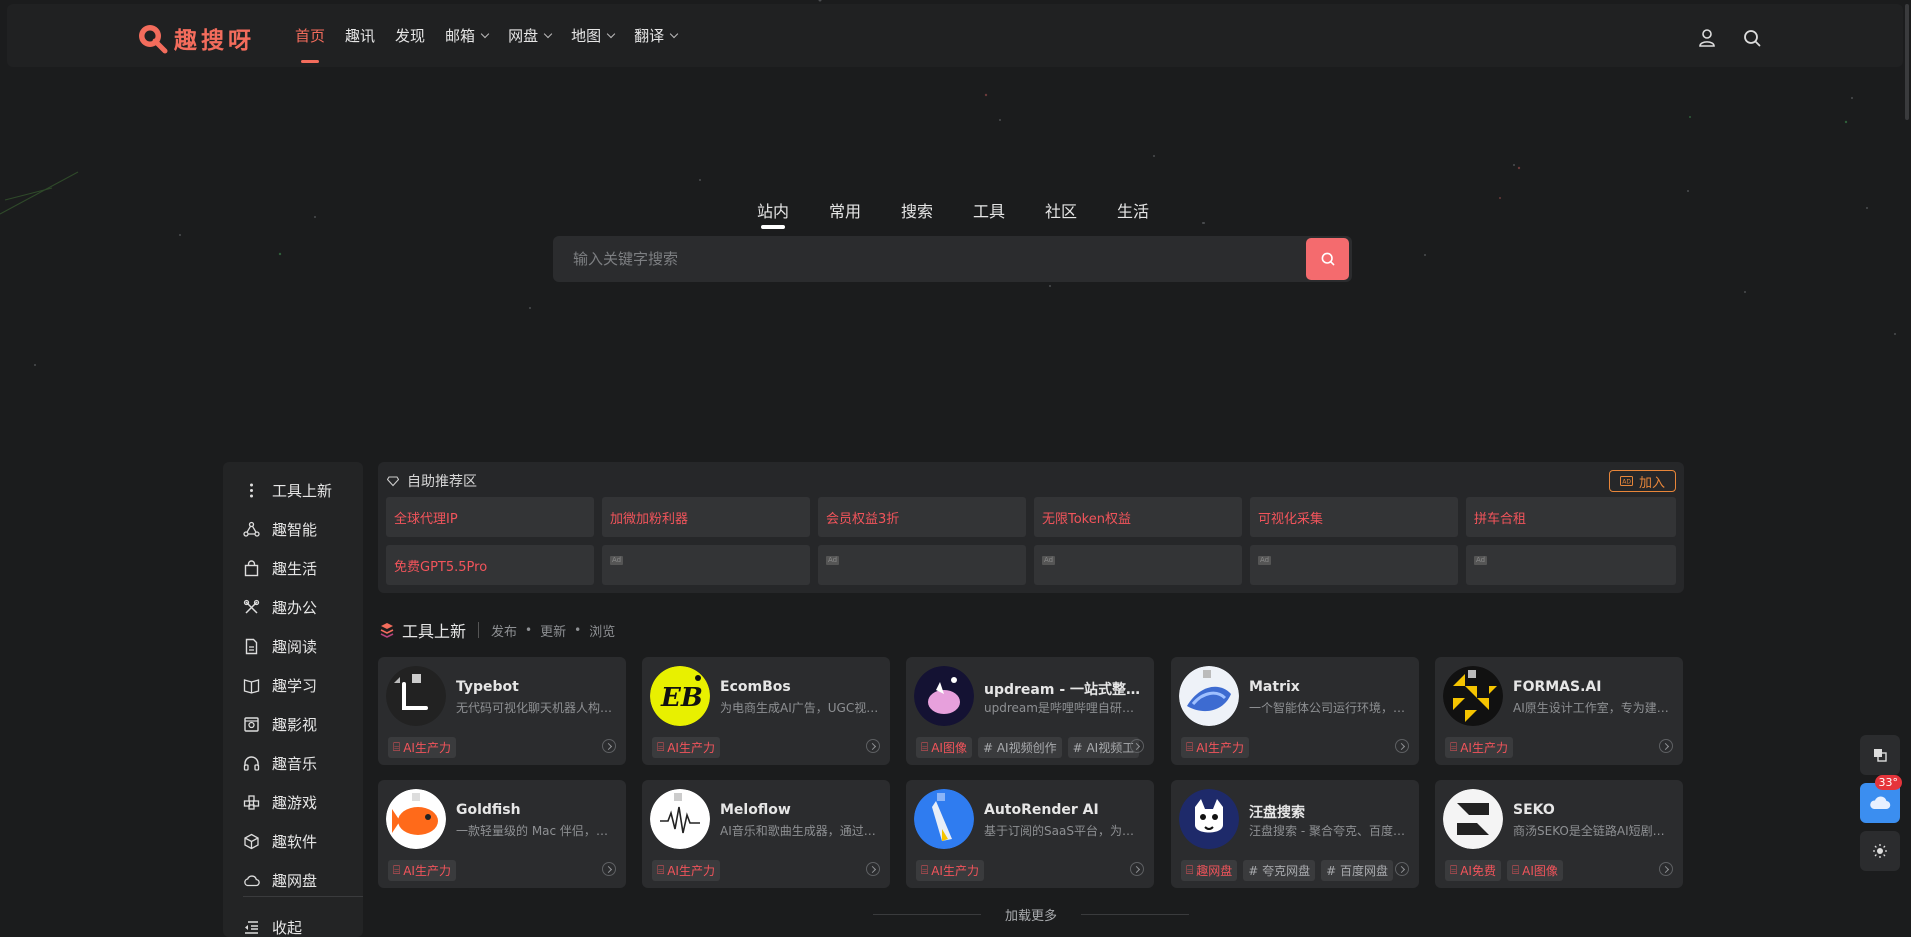 The height and width of the screenshot is (937, 1911). What do you see at coordinates (1354, 517) in the screenshot?
I see `promo-slot-5: 可视化采集` at bounding box center [1354, 517].